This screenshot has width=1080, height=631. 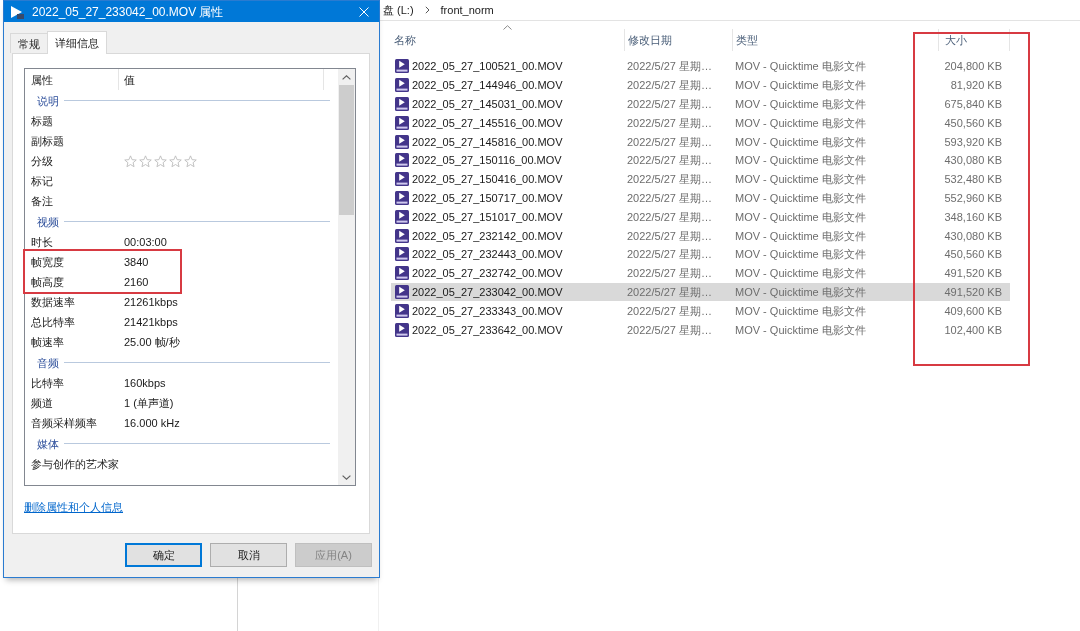 What do you see at coordinates (346, 477) in the screenshot?
I see `chevron-down-icon` at bounding box center [346, 477].